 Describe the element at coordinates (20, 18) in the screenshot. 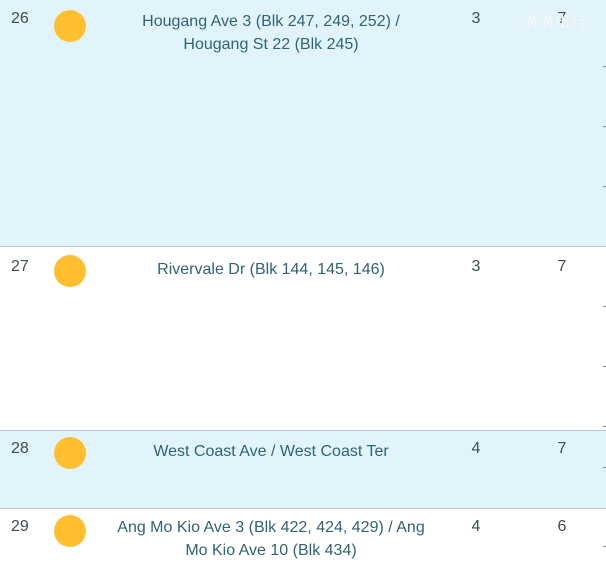

I see `row-number: 26` at that location.